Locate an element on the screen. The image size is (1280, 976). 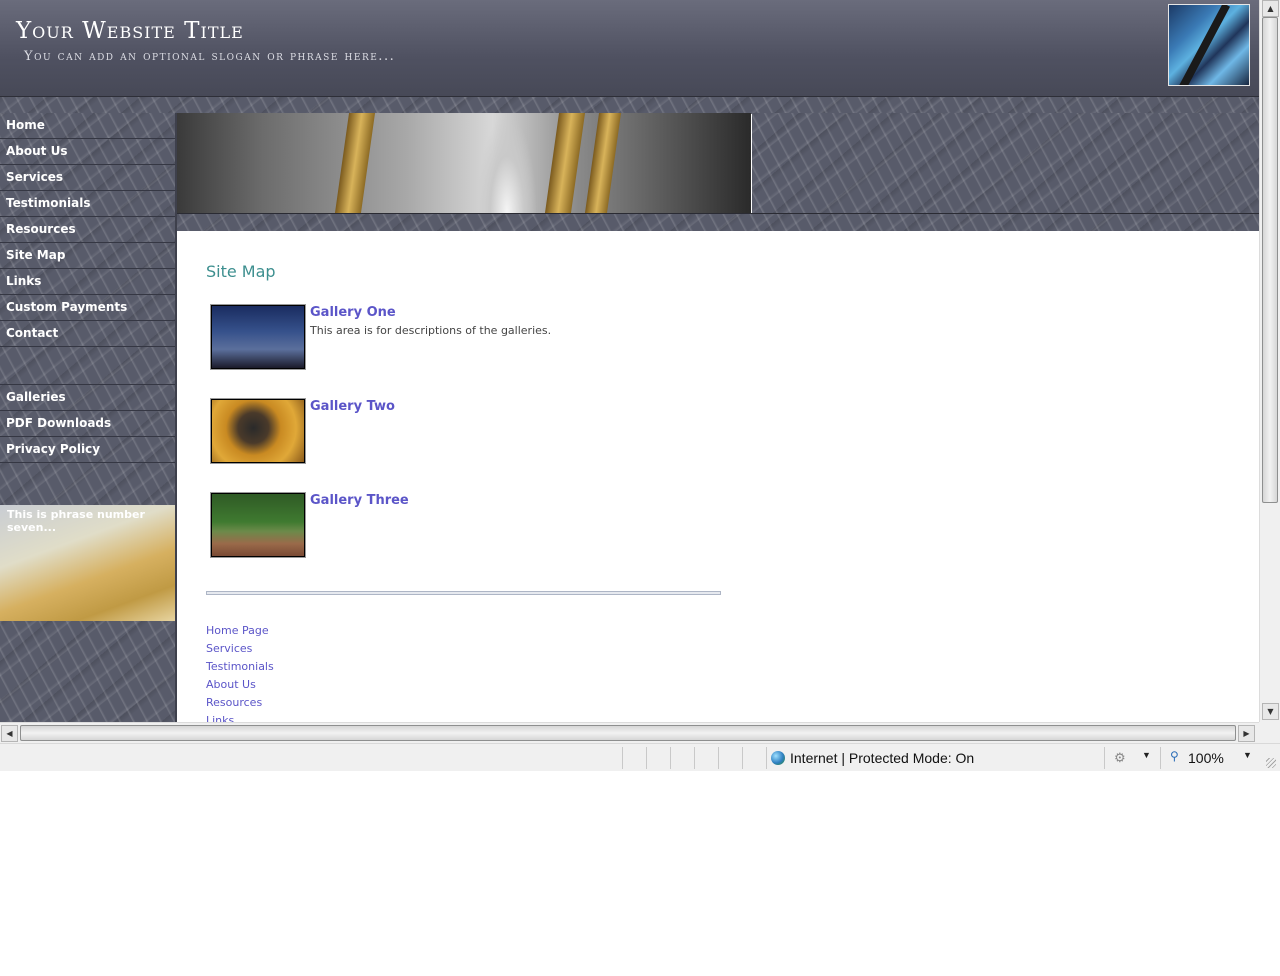
protected-mode-icon: ⚙ is located at coordinates (1122, 758).